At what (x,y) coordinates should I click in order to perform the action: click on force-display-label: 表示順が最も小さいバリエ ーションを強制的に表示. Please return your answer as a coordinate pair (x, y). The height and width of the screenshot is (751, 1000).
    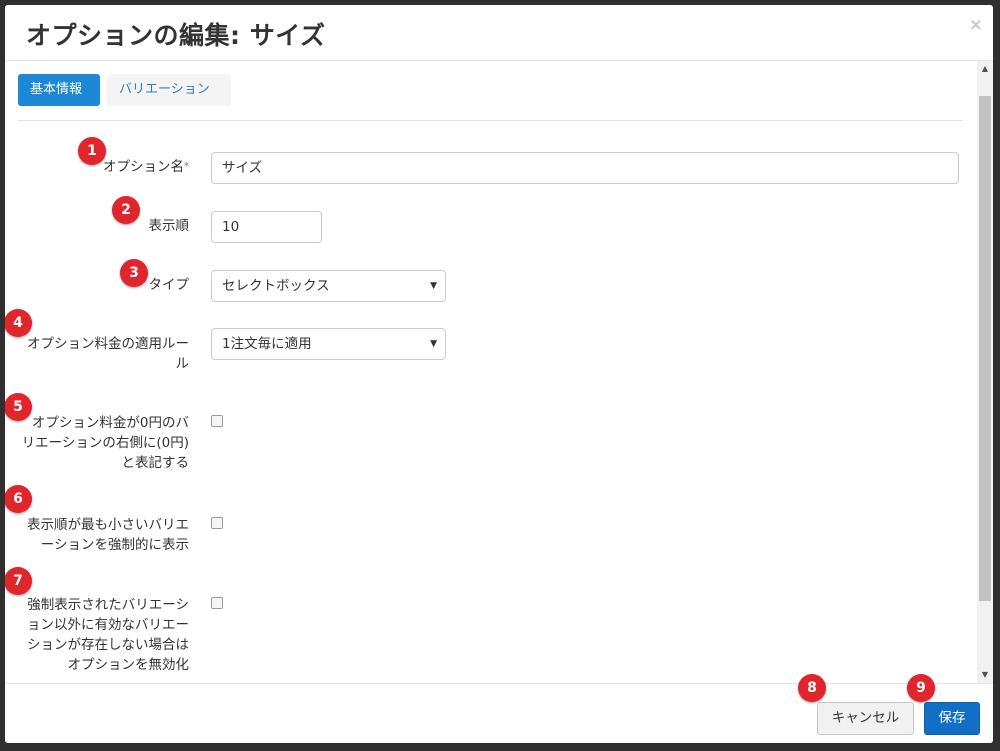
    Looking at the image, I should click on (99, 535).